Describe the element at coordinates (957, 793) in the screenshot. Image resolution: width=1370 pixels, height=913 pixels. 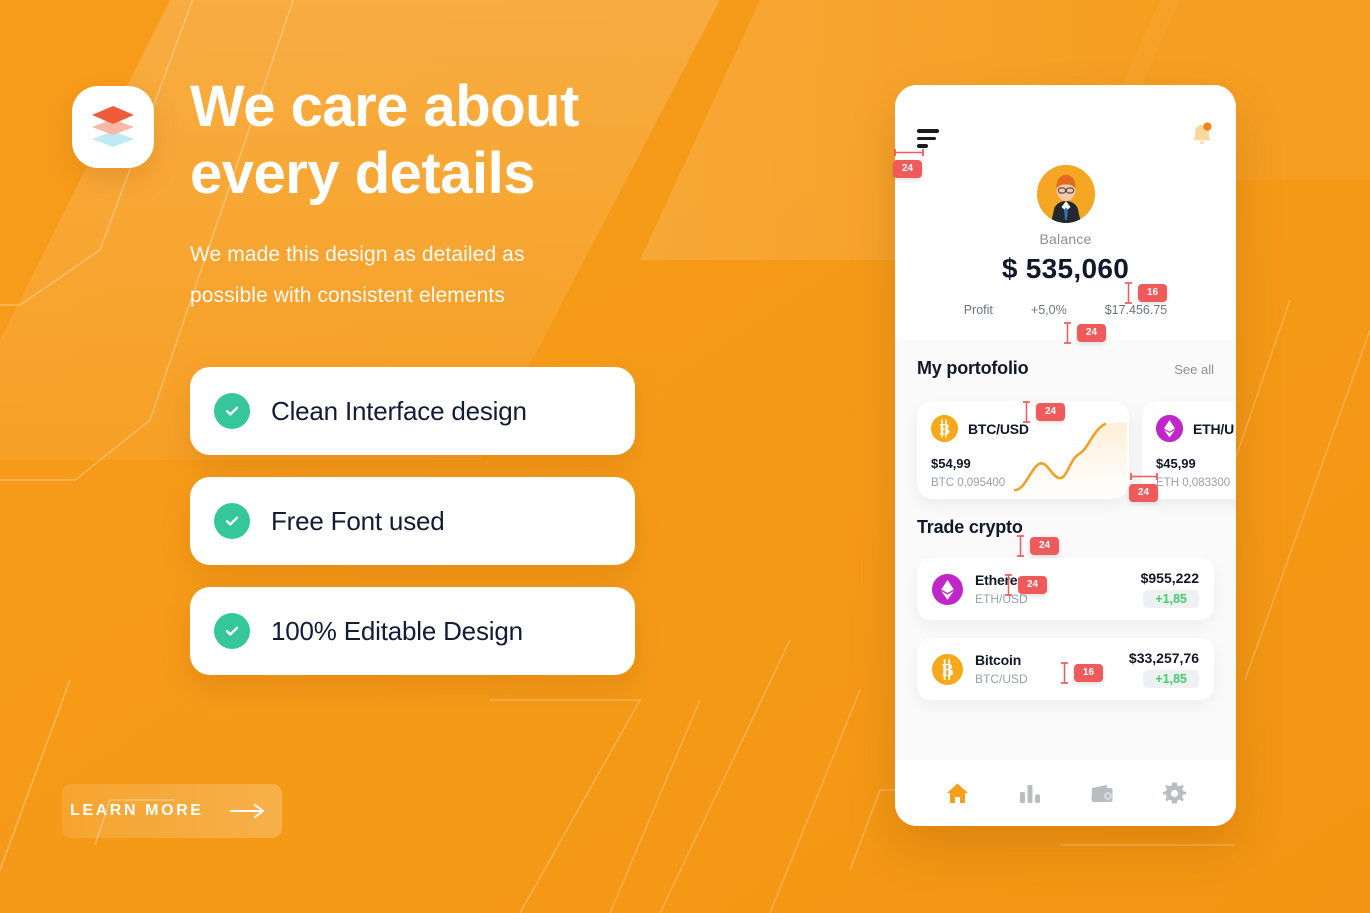
I see `home-icon` at that location.